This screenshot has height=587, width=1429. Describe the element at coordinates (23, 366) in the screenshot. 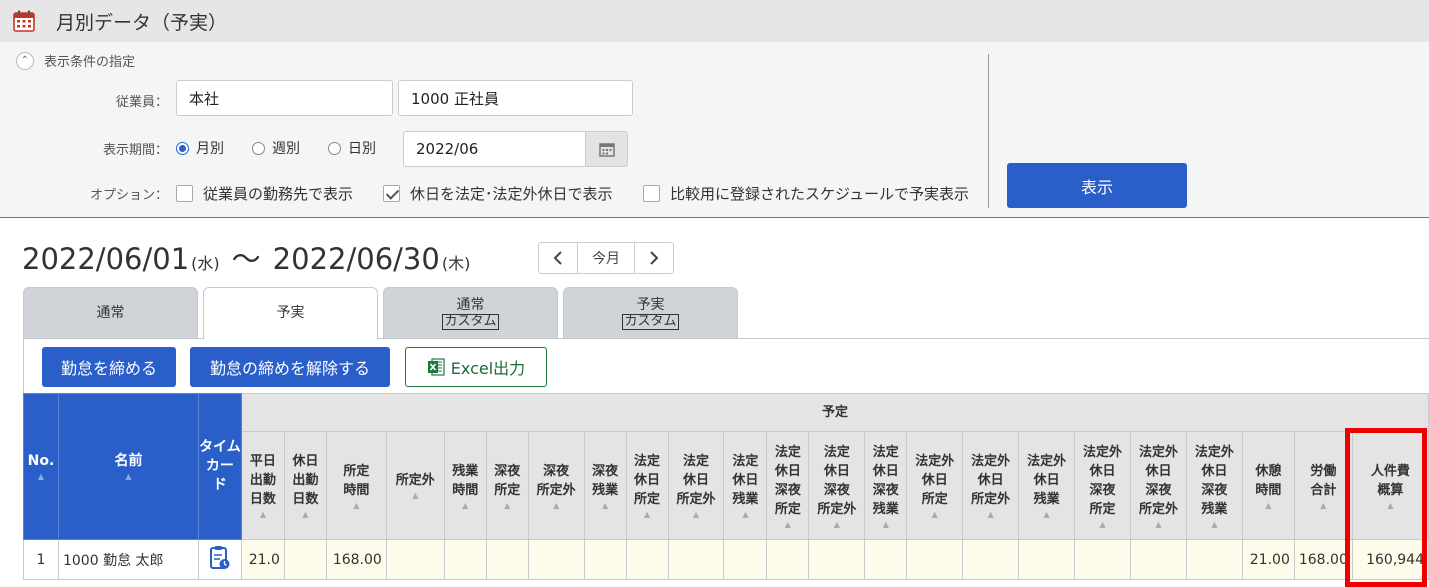

I see `panel-border` at that location.